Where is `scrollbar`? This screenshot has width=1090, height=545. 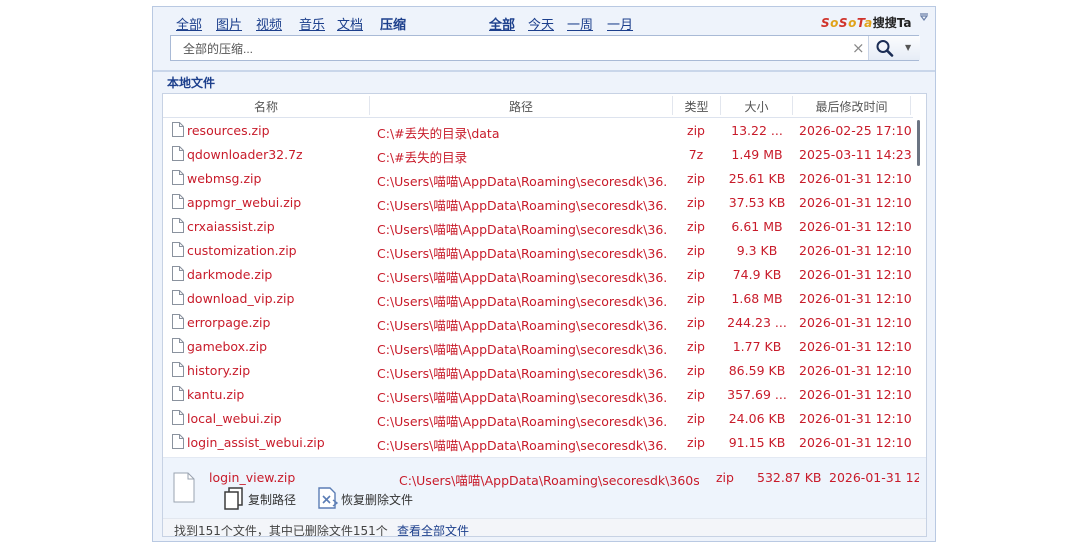 scrollbar is located at coordinates (920, 275).